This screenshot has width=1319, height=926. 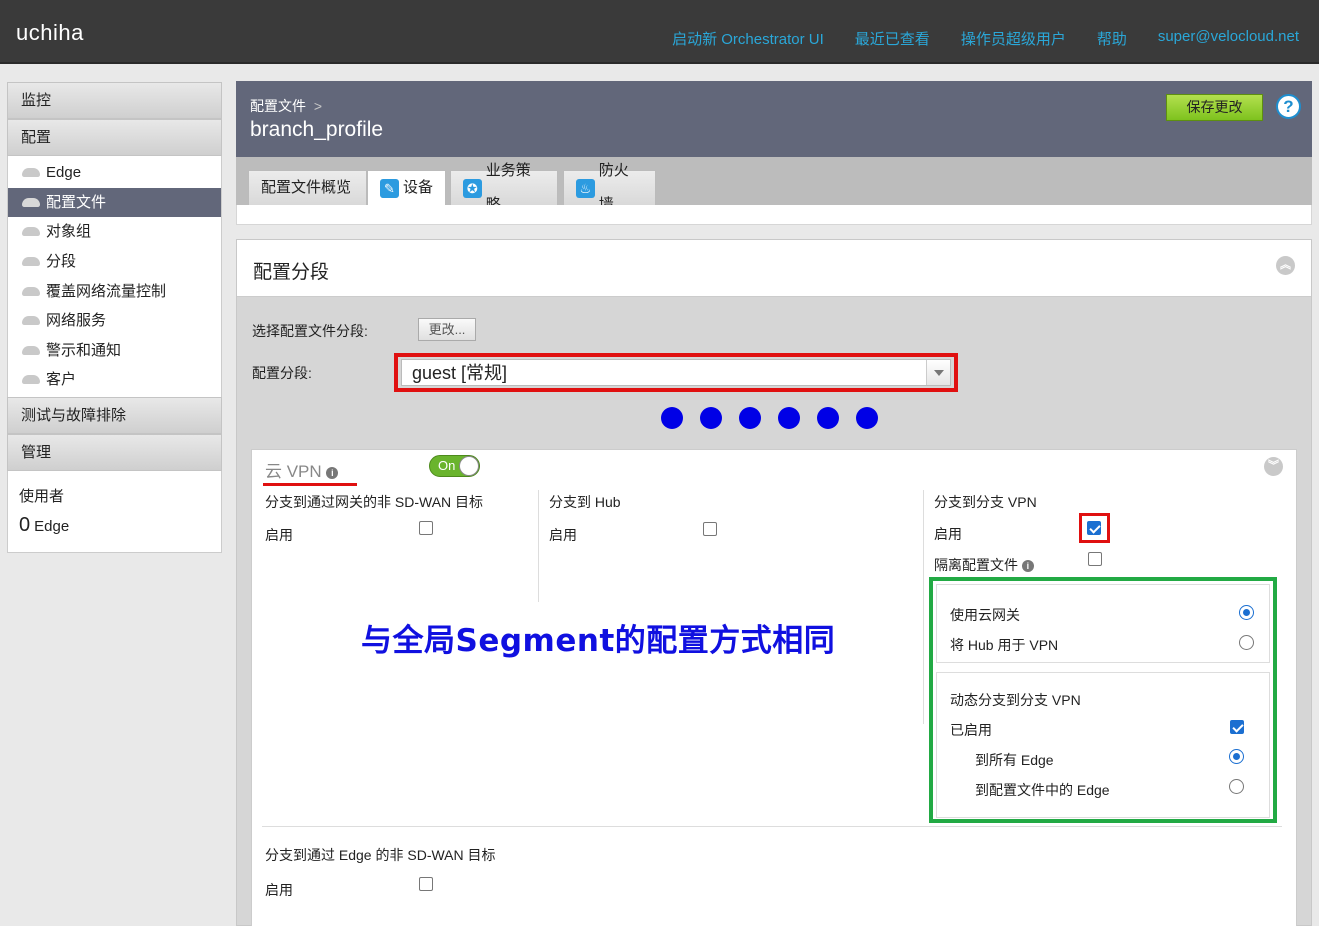 What do you see at coordinates (25, 524) in the screenshot?
I see `edge-count: 0` at bounding box center [25, 524].